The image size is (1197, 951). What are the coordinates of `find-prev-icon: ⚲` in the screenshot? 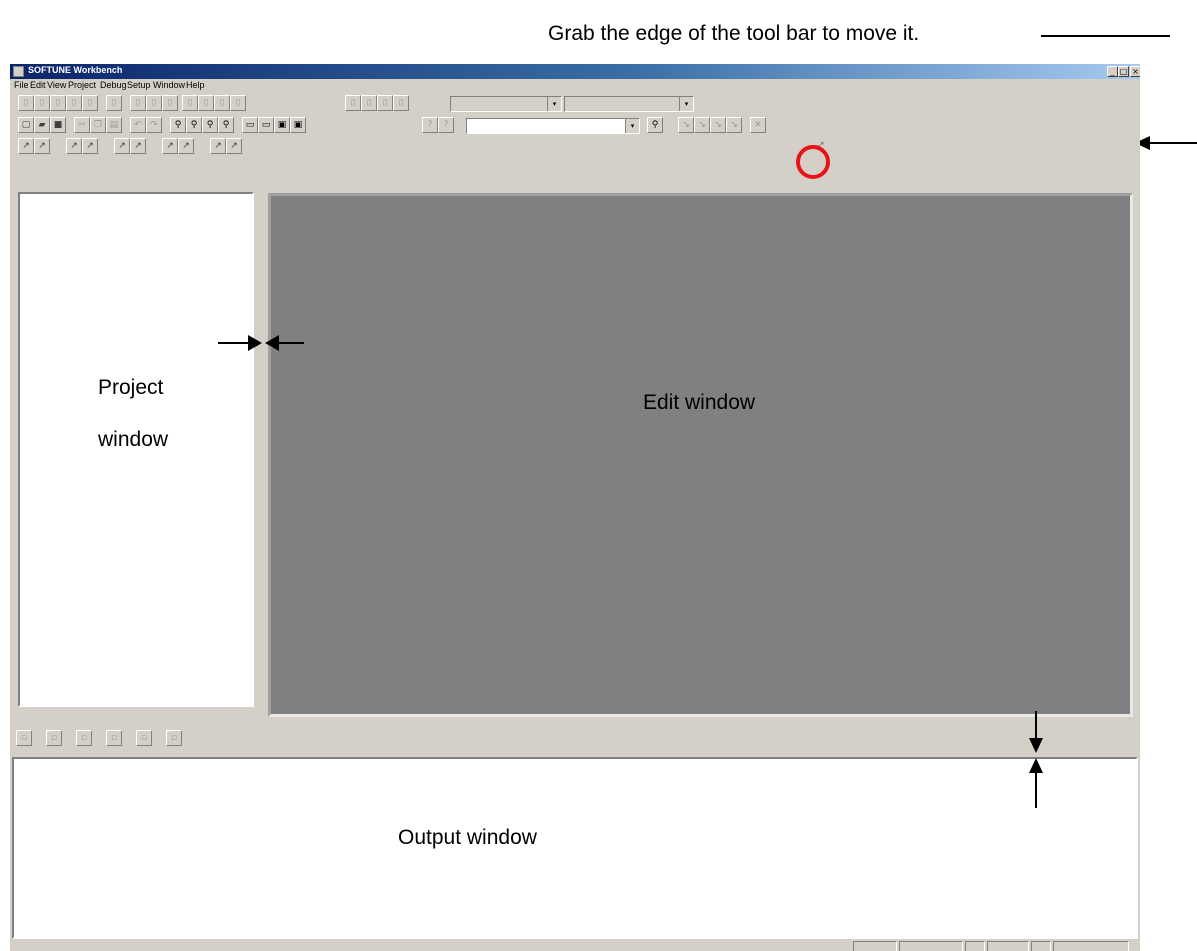 It's located at (210, 125).